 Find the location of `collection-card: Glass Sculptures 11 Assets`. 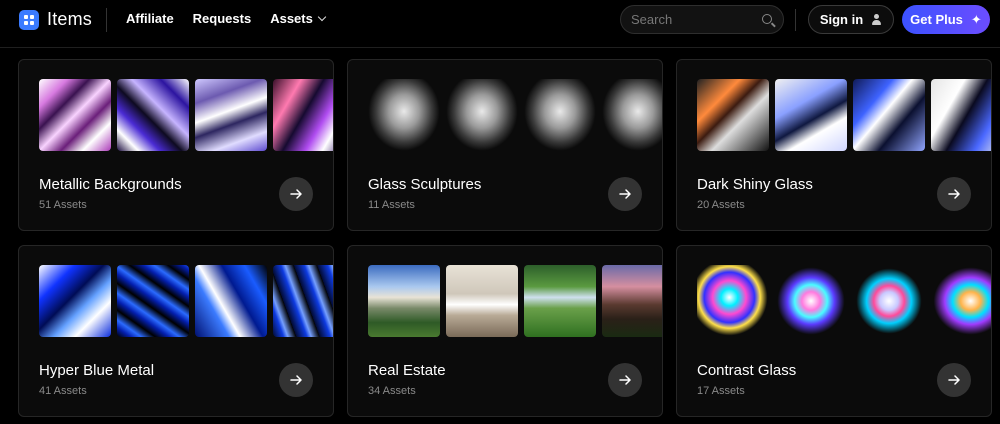

collection-card: Glass Sculptures 11 Assets is located at coordinates (505, 145).